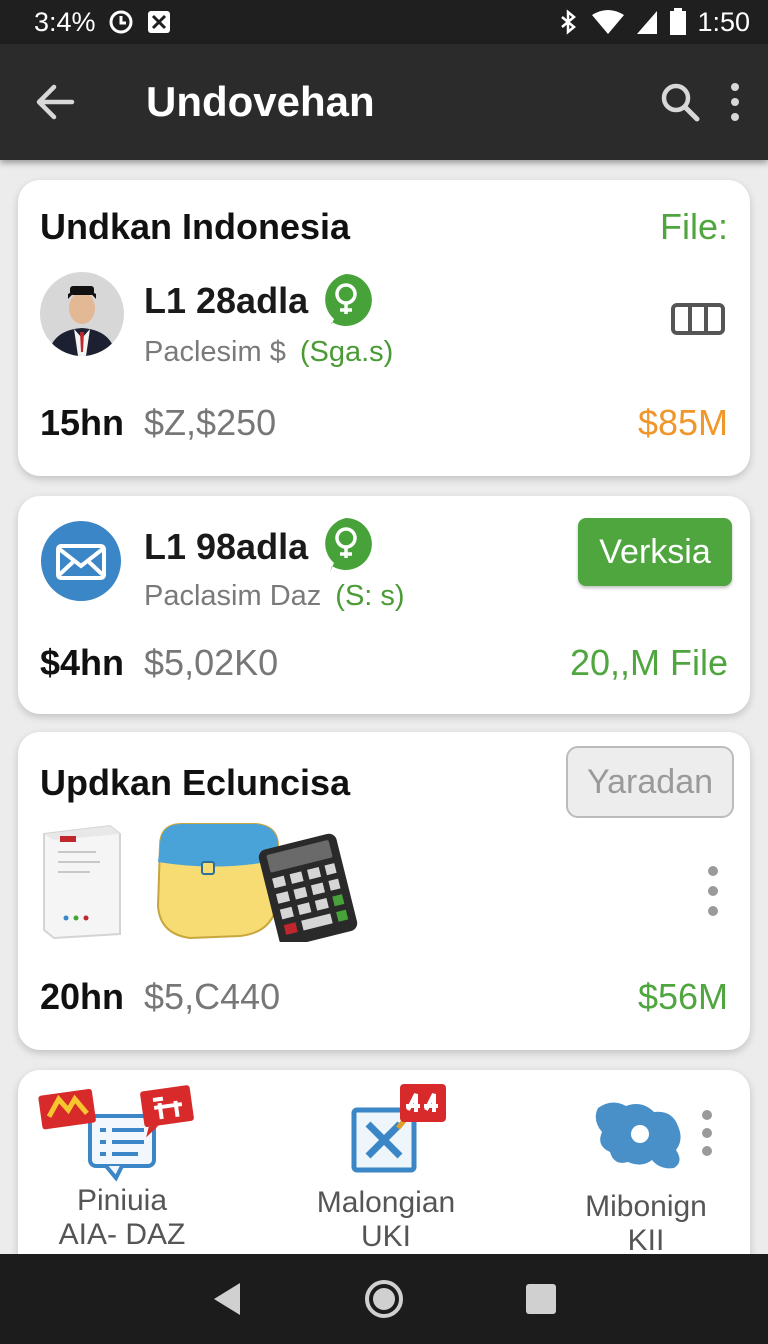 Image resolution: width=768 pixels, height=1344 pixels. I want to click on subtitle-code: (S: s), so click(370, 596).